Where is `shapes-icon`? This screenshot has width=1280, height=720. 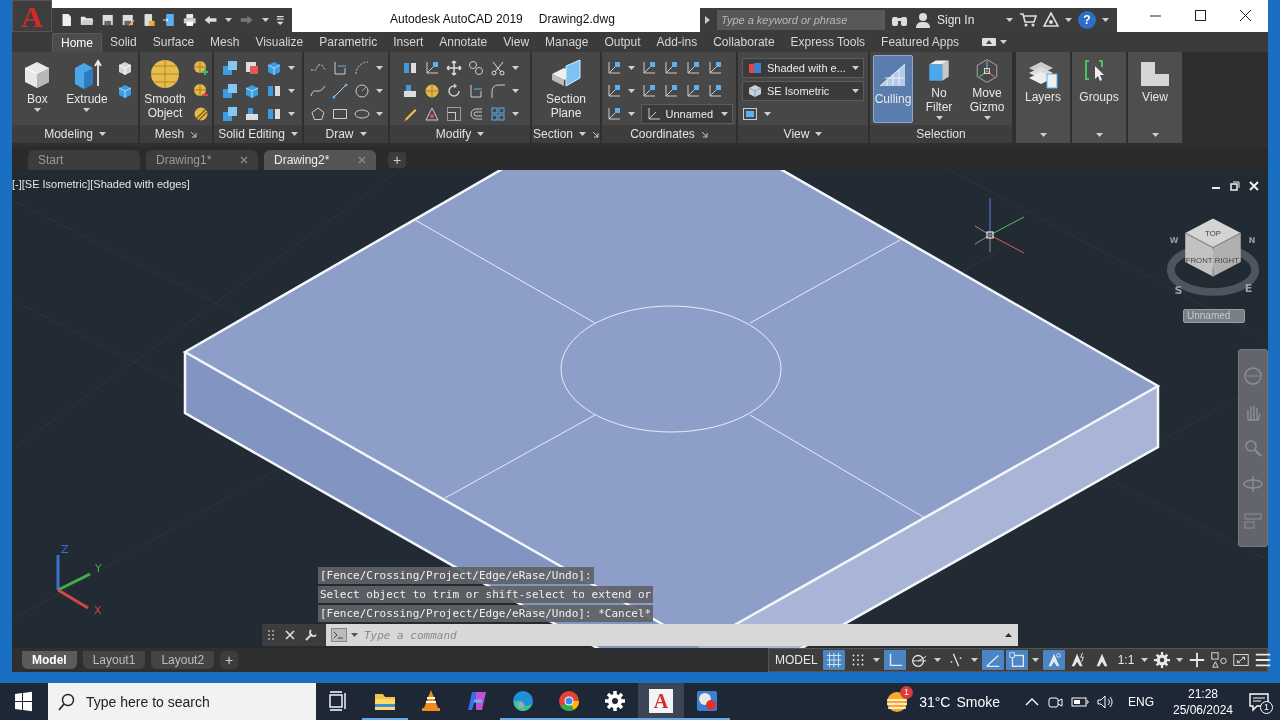 shapes-icon is located at coordinates (1219, 660).